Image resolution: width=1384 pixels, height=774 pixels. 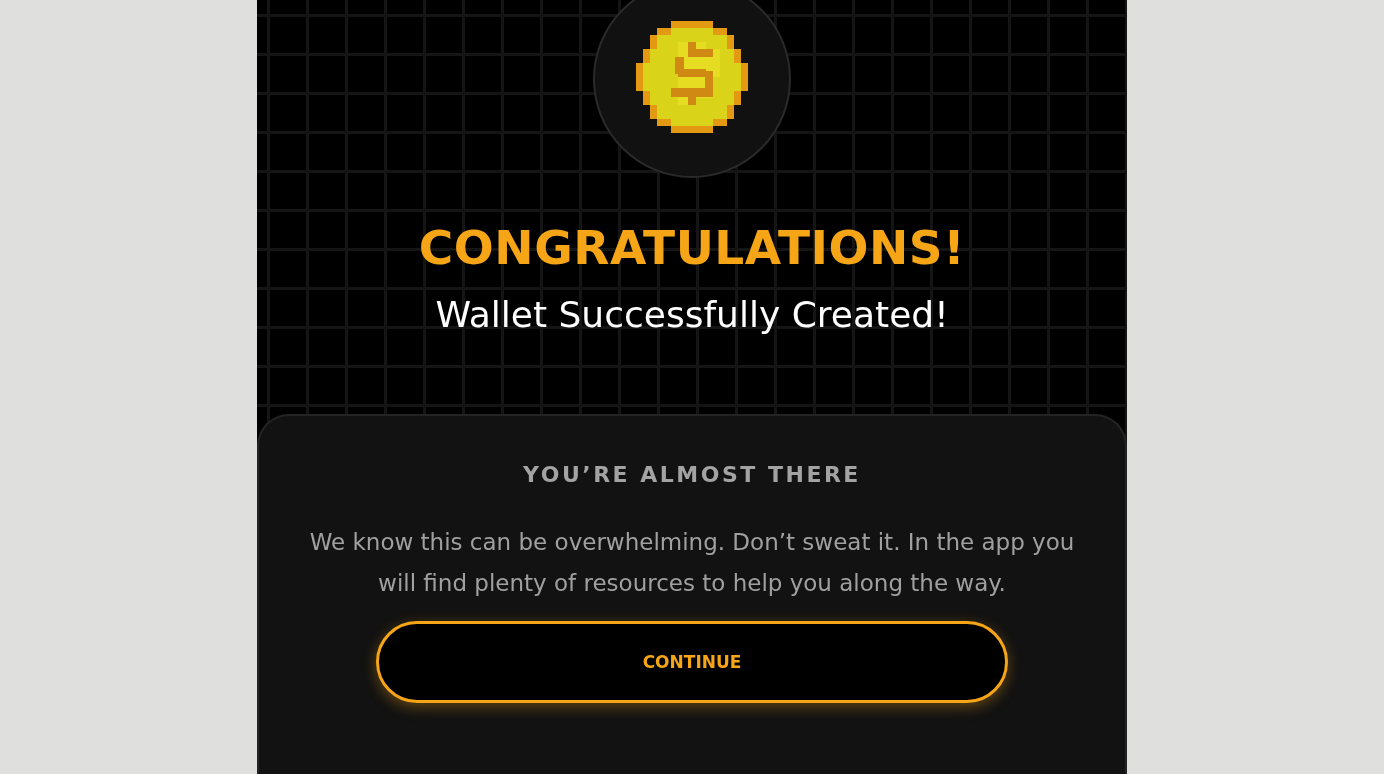 What do you see at coordinates (692, 563) in the screenshot?
I see `info-message: We know this can be overwhelming. Don’t sweat it. In the app you will find plenty of resources to help you along the way.` at bounding box center [692, 563].